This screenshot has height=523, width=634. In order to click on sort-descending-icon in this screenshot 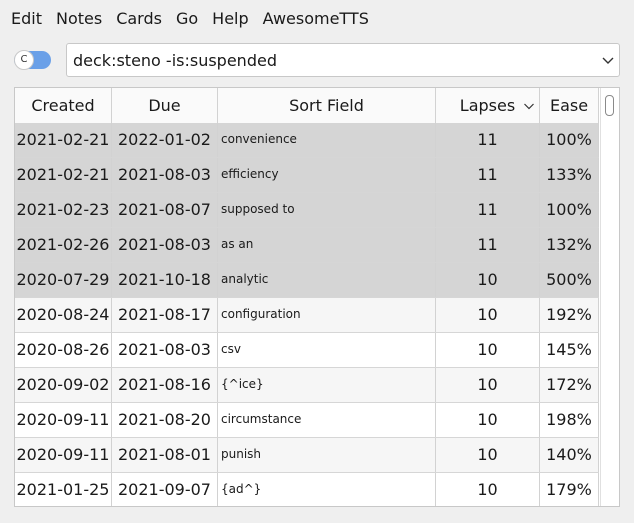, I will do `click(529, 106)`.